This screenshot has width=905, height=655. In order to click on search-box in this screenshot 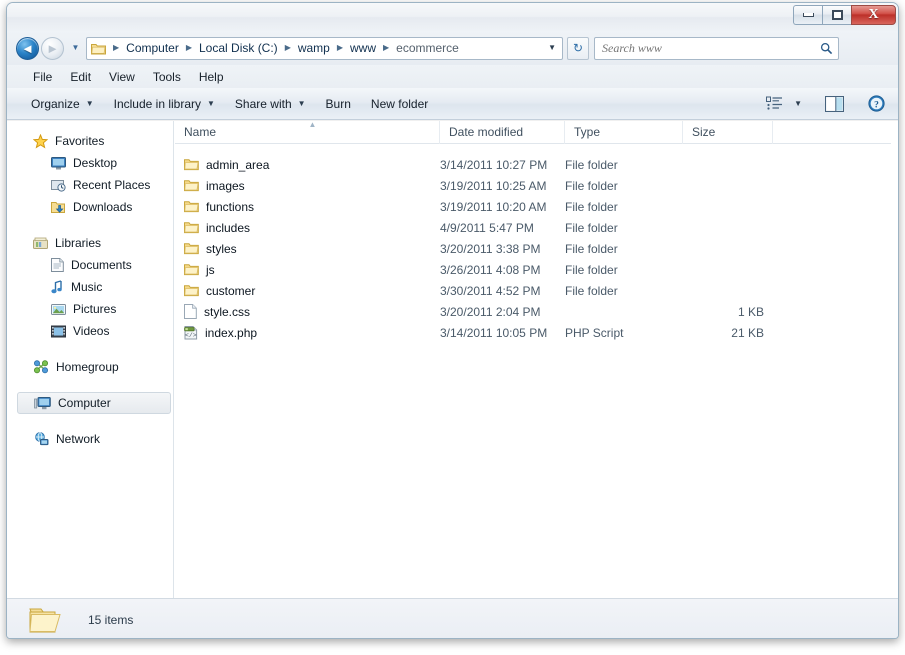, I will do `click(716, 48)`.